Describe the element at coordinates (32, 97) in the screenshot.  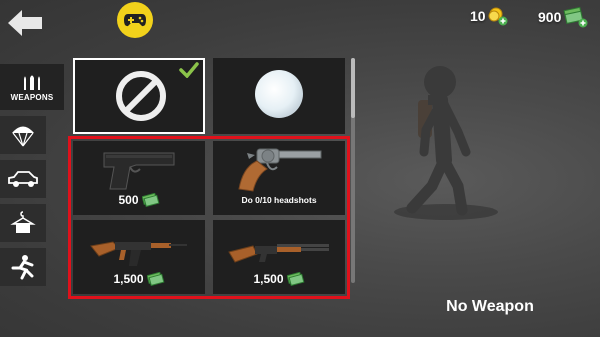
I see `tab-weapons-label: WEAPONS` at that location.